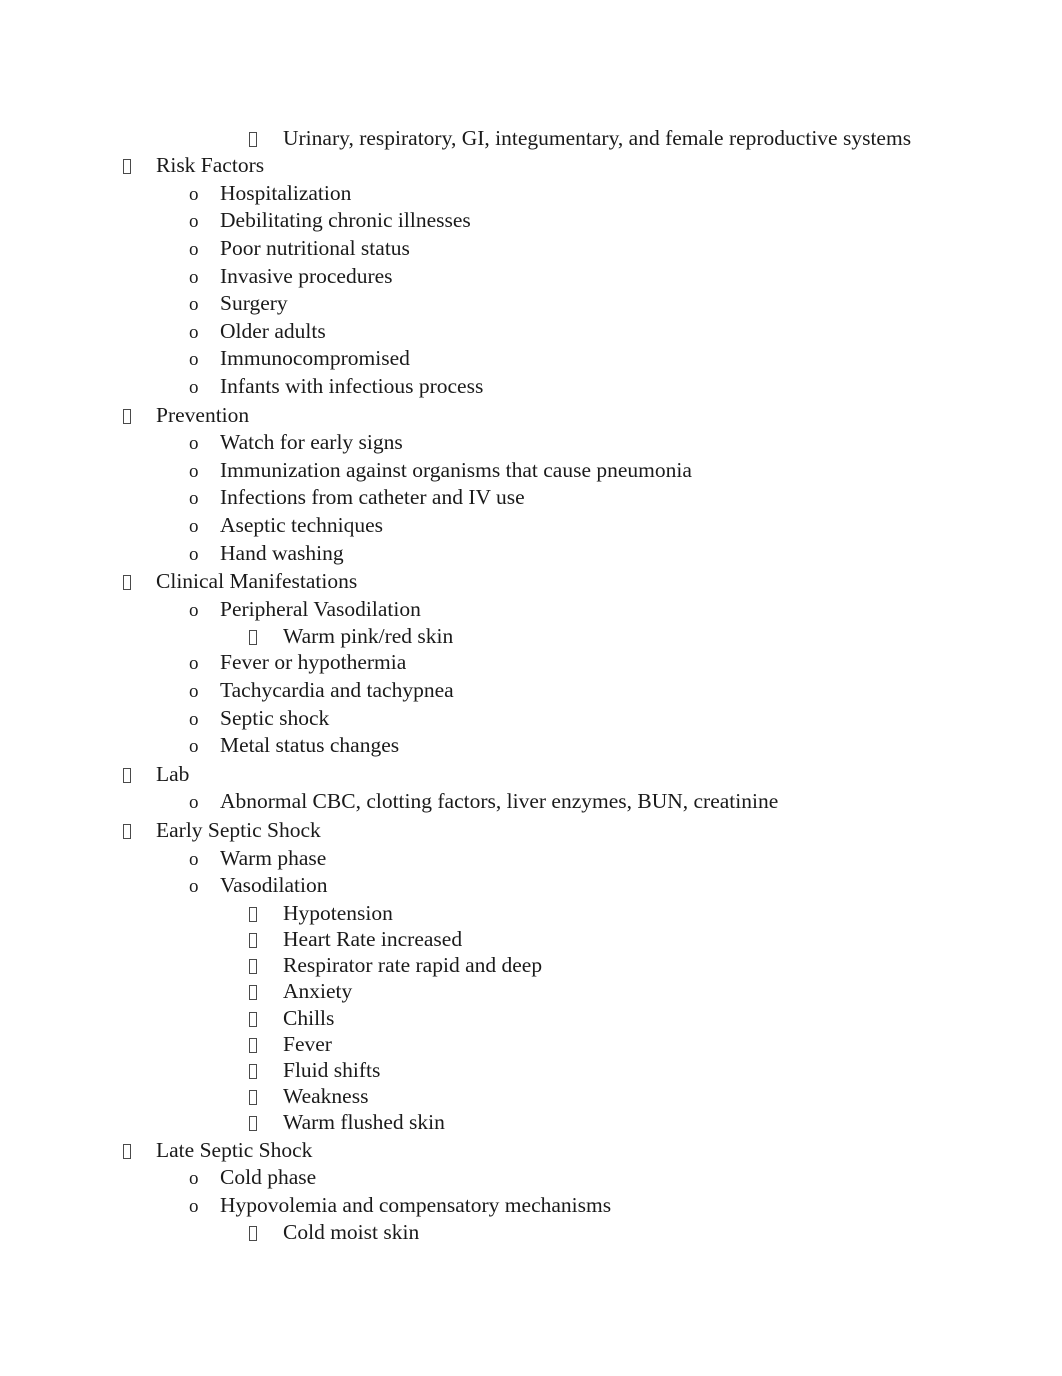 The height and width of the screenshot is (1376, 1062). Describe the element at coordinates (531, 831) in the screenshot. I see `outline-item-level-1: Early Septic Shock` at that location.